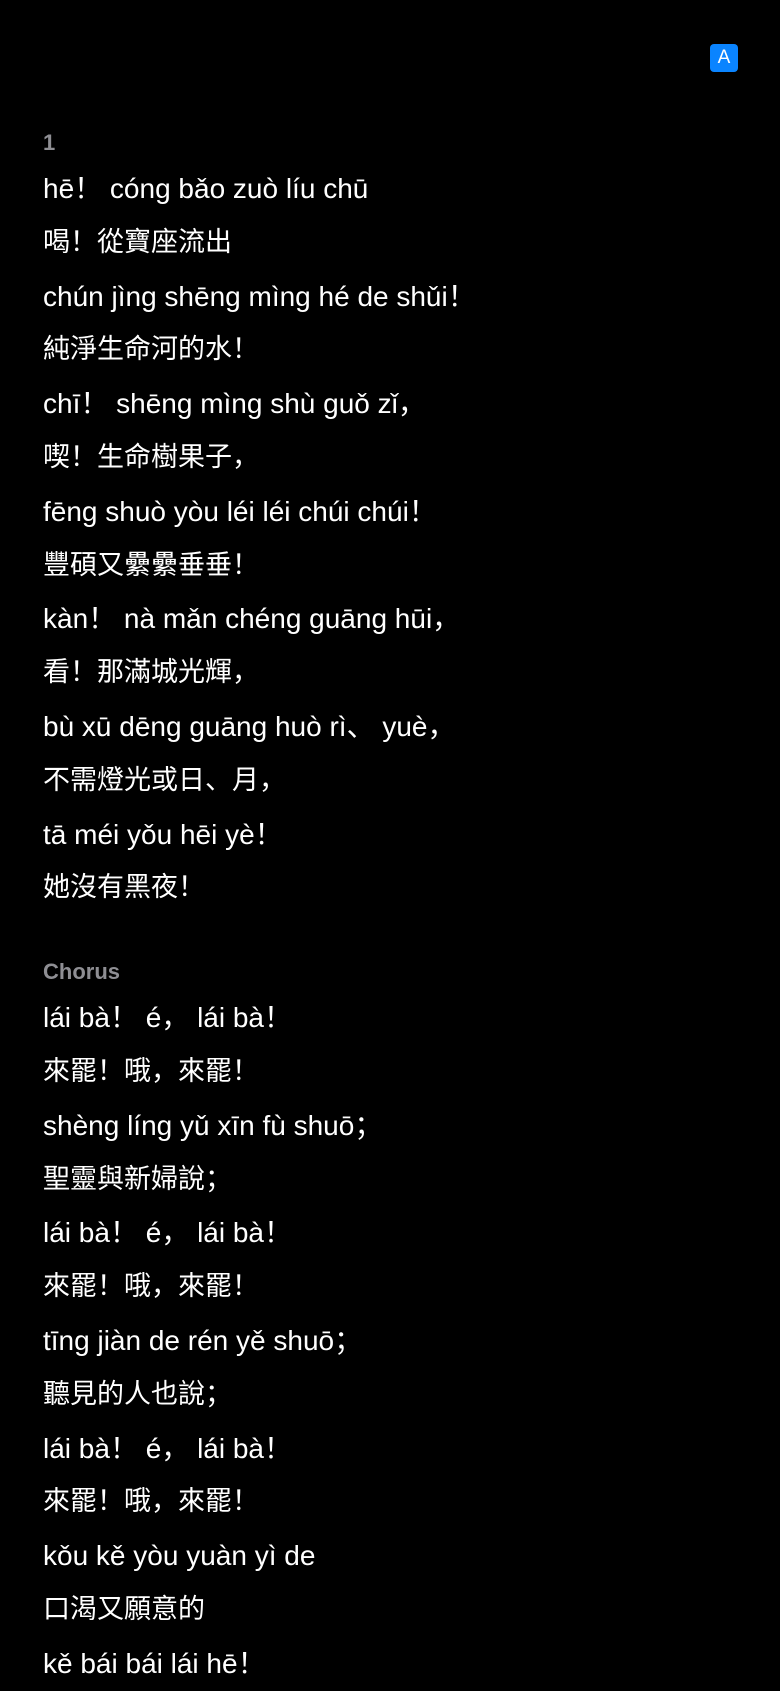 This screenshot has height=1691, width=780. I want to click on lyric-line-pinyin: chún jìng shēng mìng hé de shǔi！, so click(259, 296).